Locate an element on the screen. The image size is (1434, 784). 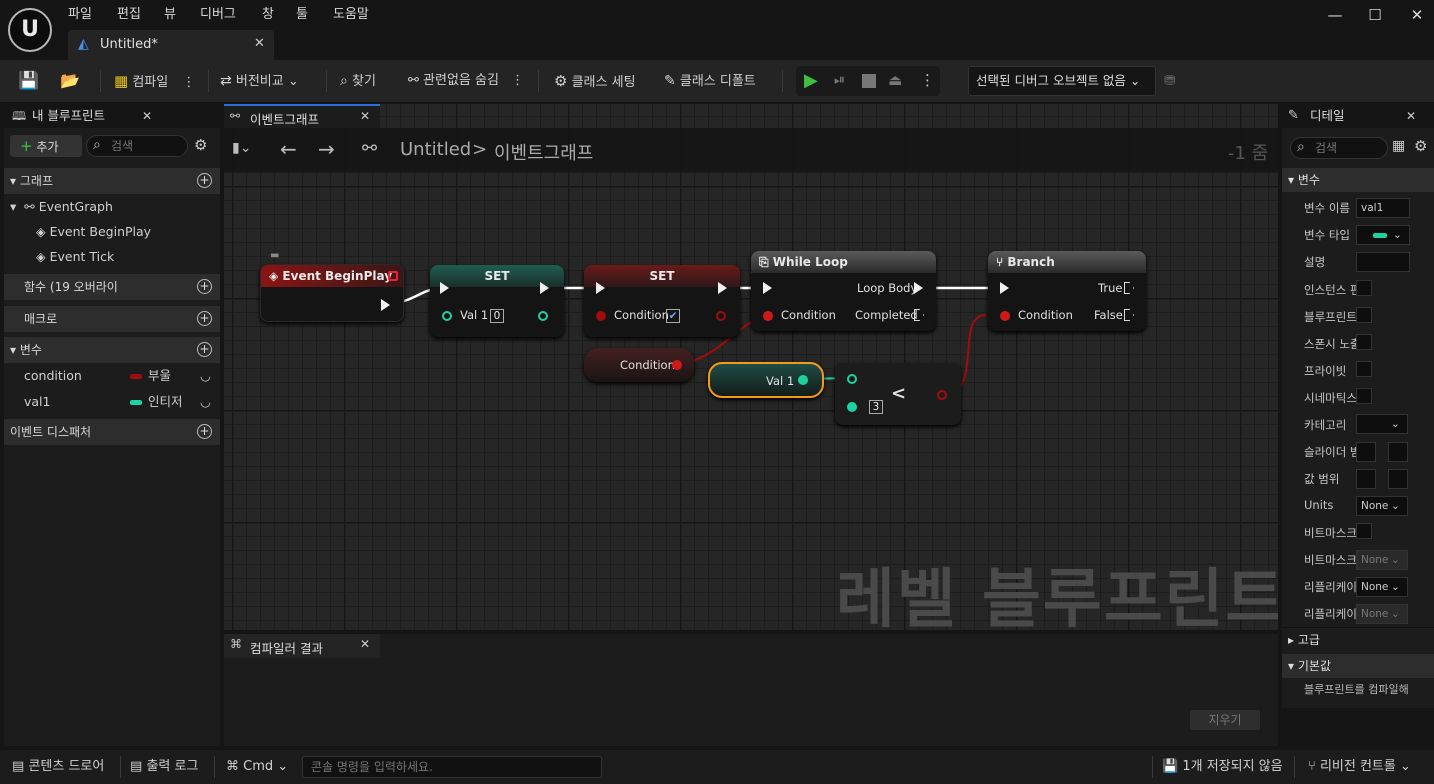
menu-view: 뷰 is located at coordinates (170, 15).